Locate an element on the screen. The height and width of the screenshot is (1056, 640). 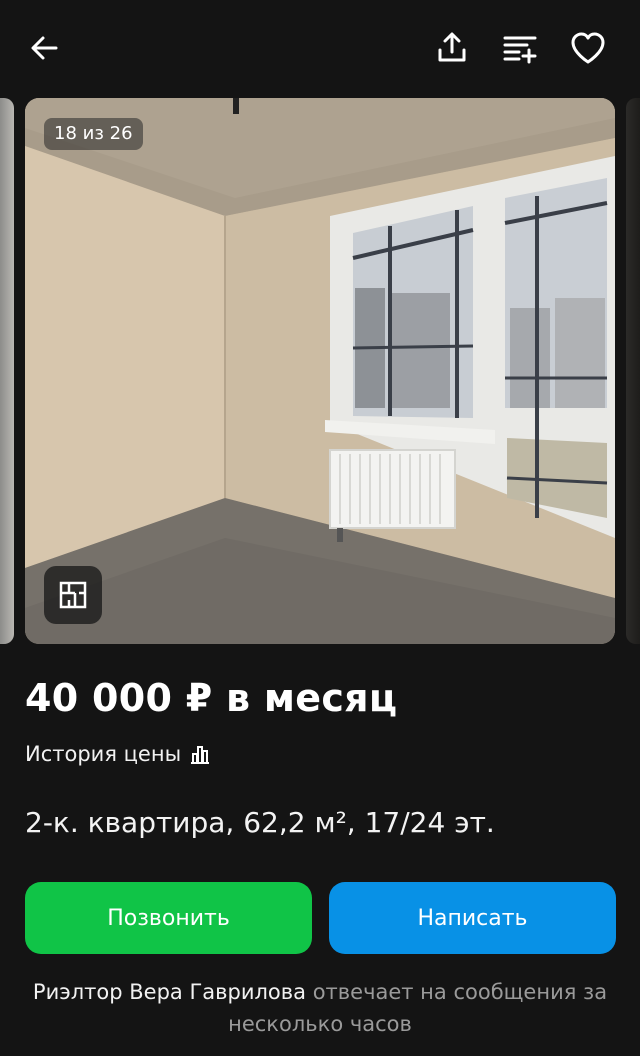
top-bar is located at coordinates (320, 49).